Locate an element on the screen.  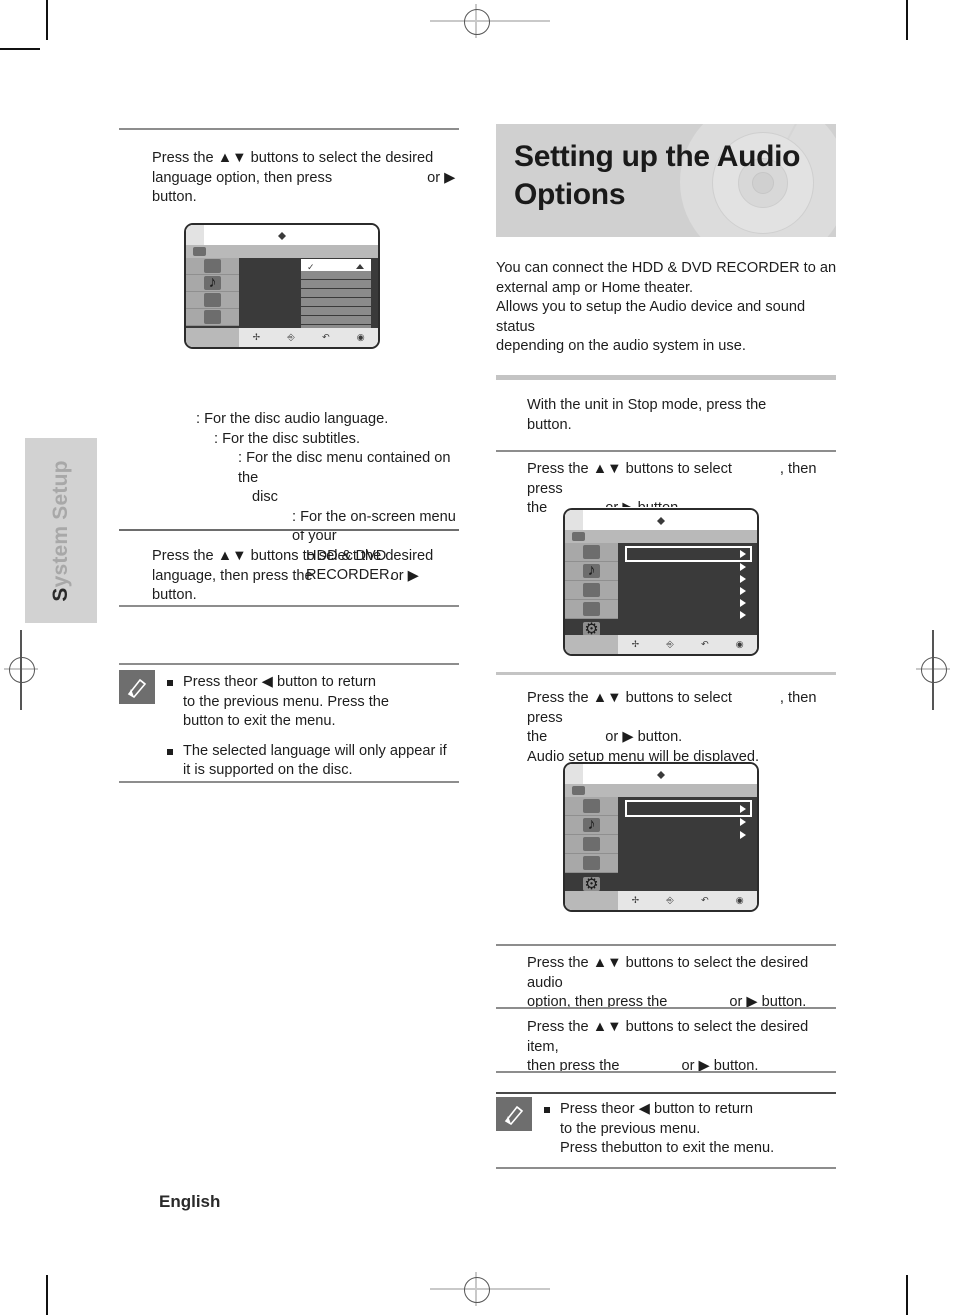
left-rule-top is located at coordinates (289, 129).